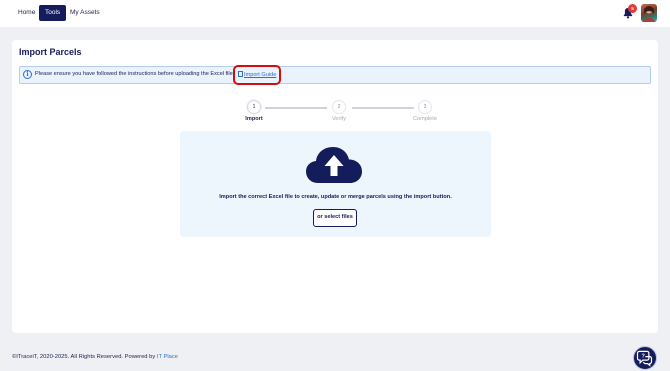  I want to click on info-icon: i, so click(27, 74).